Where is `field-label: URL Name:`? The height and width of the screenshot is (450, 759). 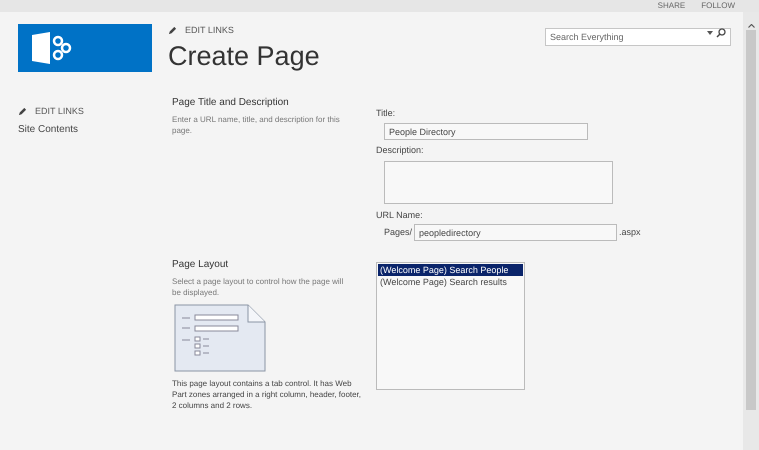 field-label: URL Name: is located at coordinates (400, 215).